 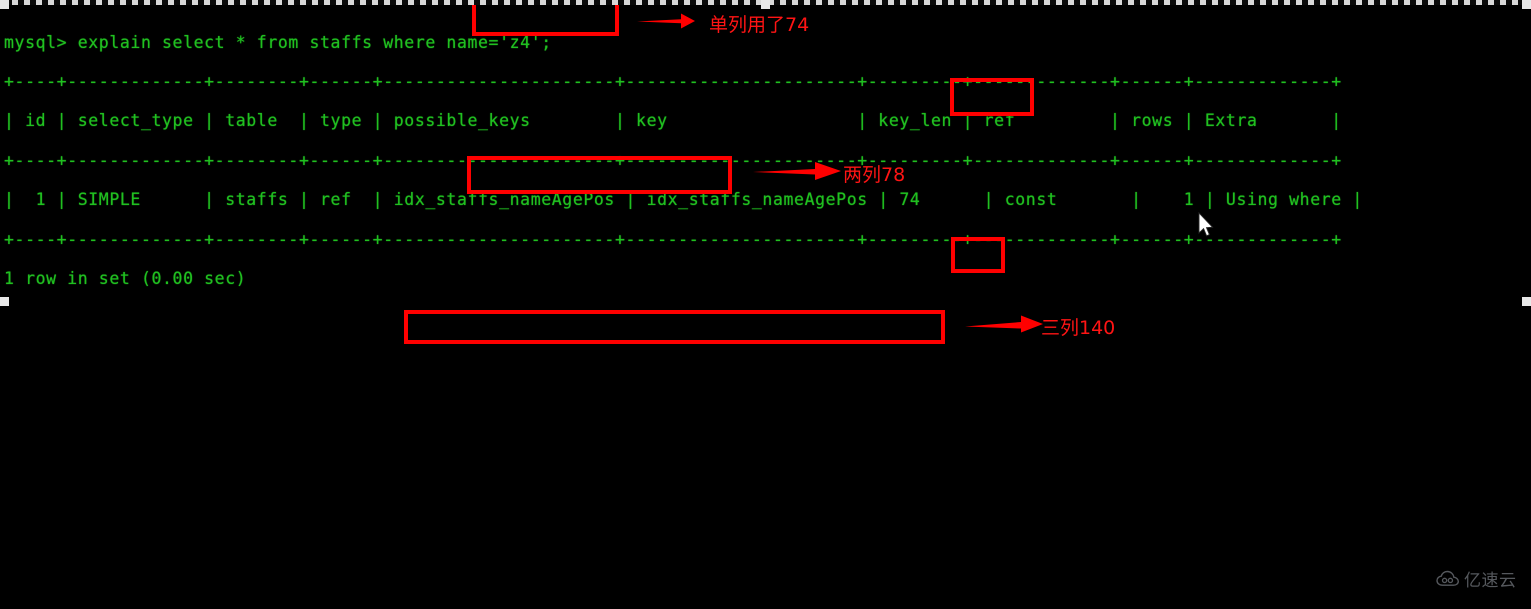 What do you see at coordinates (765, 4) in the screenshot?
I see `selection-handle-top-center` at bounding box center [765, 4].